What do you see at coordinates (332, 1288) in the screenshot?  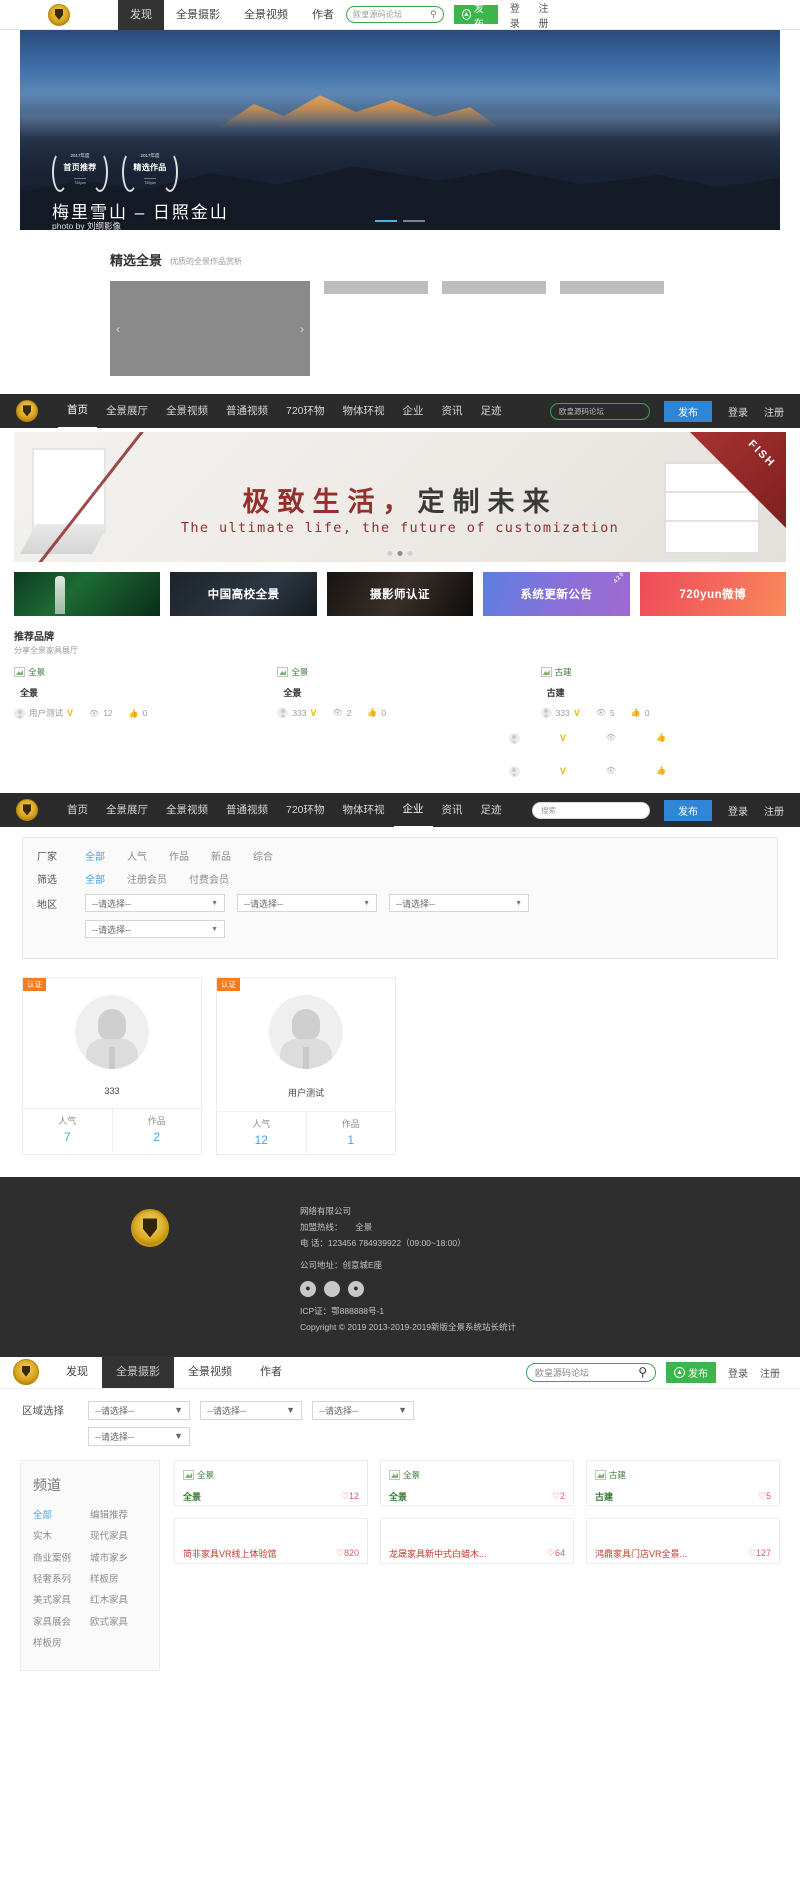 I see `weibo-icon` at bounding box center [332, 1288].